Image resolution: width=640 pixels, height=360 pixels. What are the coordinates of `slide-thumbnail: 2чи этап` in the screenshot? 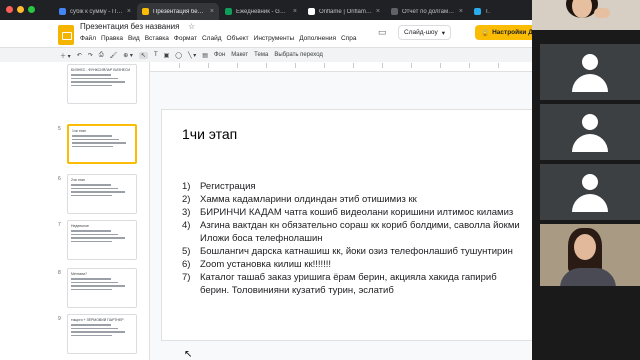 It's located at (102, 194).